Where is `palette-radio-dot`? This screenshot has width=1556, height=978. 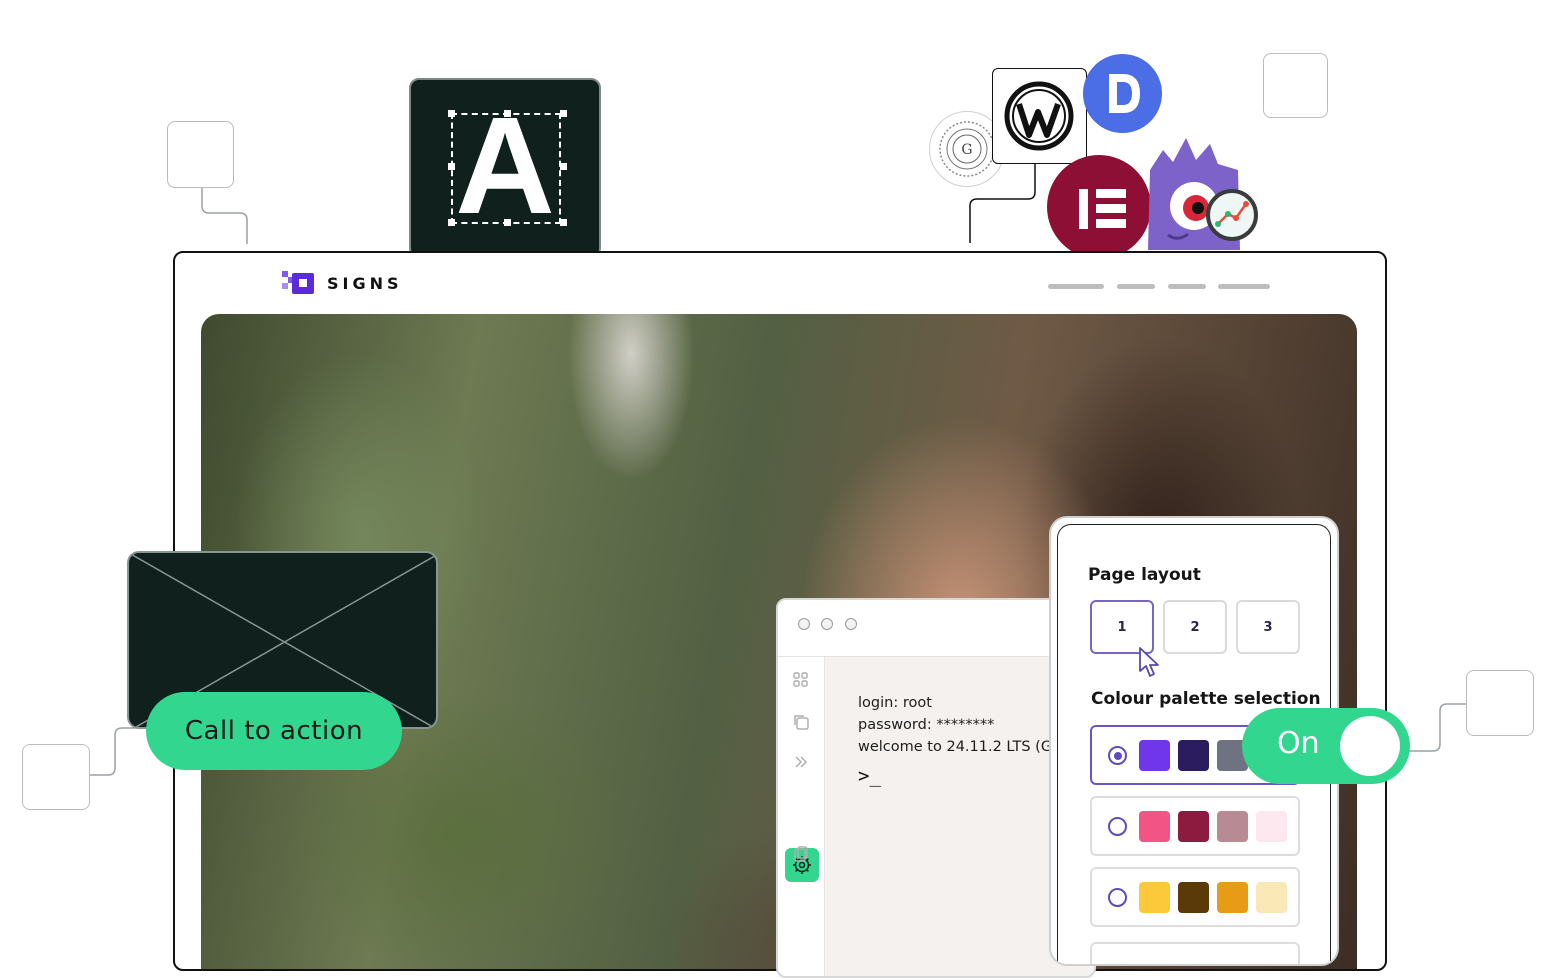 palette-radio-dot is located at coordinates (1117, 755).